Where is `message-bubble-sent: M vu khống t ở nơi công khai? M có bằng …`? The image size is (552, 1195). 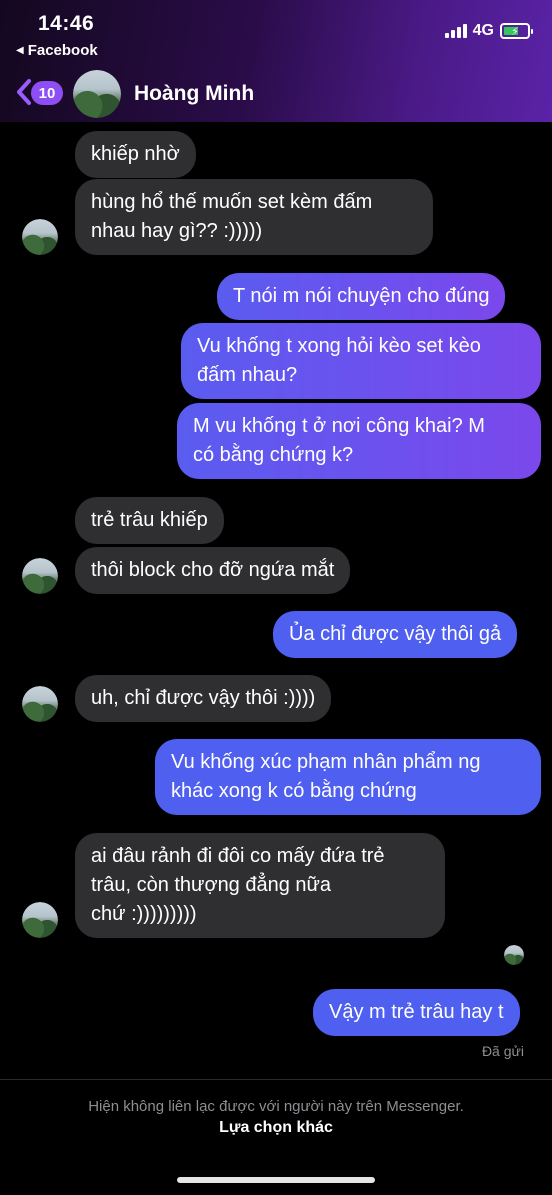
message-bubble-sent: M vu khống t ở nơi công khai? M có bằng … is located at coordinates (359, 441).